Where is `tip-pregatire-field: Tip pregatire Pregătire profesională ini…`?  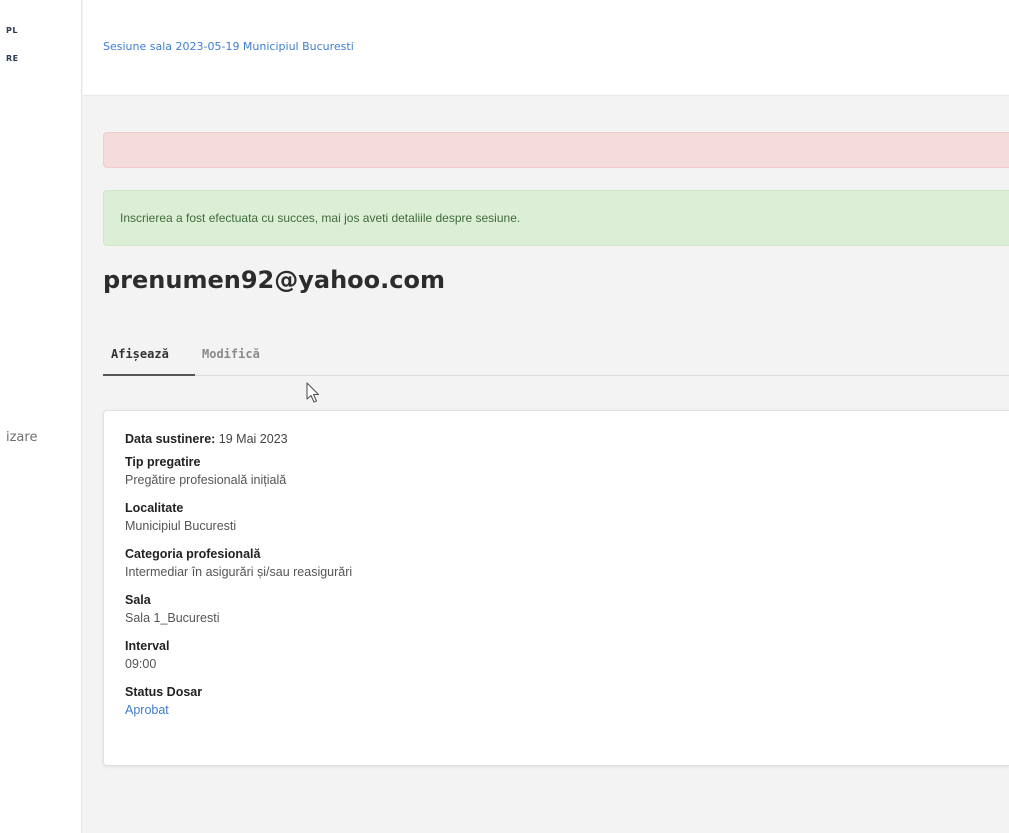 tip-pregatire-field: Tip pregatire Pregătire profesională ini… is located at coordinates (238, 475).